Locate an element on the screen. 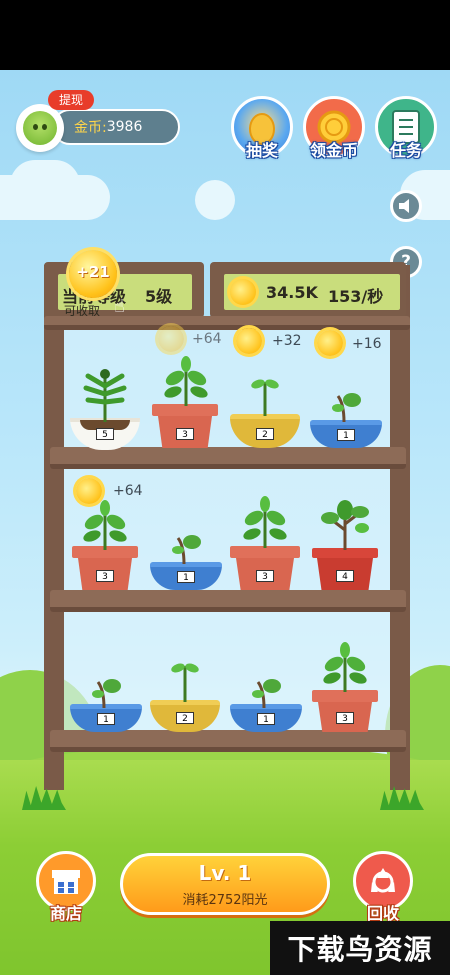 The image size is (450, 975). collect-amount: +21 is located at coordinates (93, 272).